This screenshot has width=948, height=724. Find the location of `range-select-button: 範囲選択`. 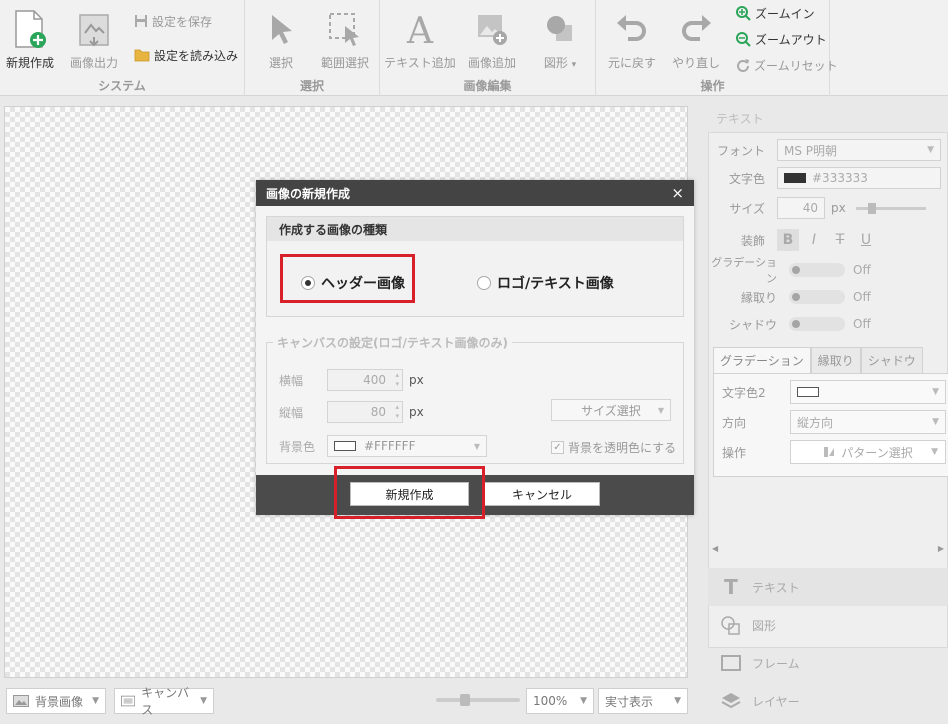

range-select-button: 範囲選択 is located at coordinates (345, 38).